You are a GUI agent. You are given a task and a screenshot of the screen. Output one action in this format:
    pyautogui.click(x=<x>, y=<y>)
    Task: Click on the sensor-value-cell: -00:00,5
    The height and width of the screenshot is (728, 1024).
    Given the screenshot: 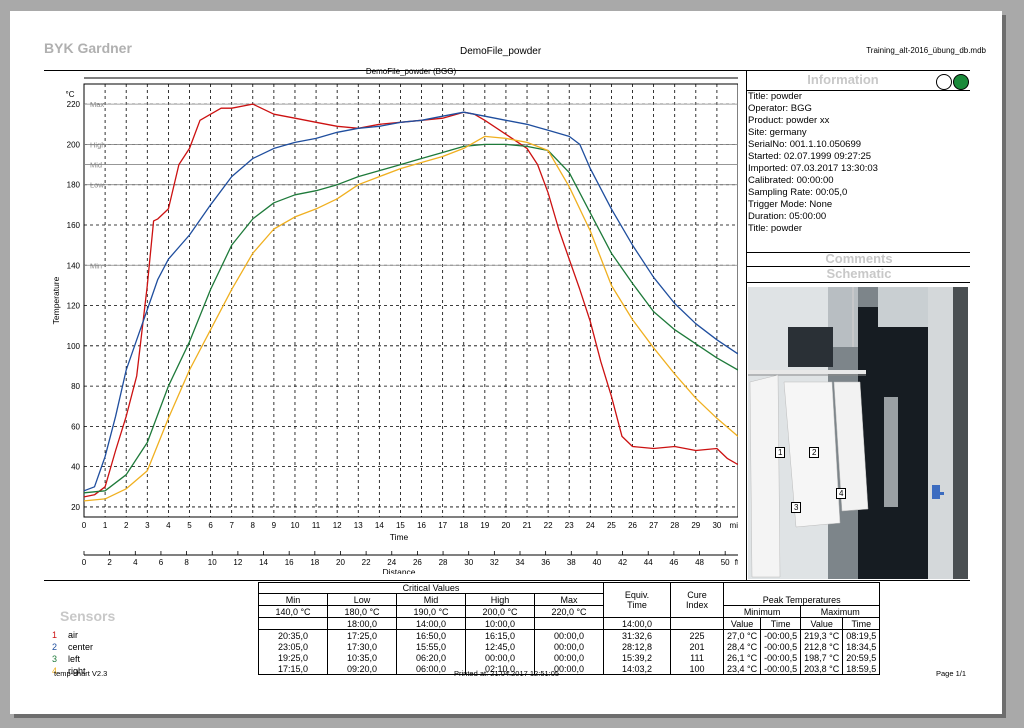 What is the action you would take?
    pyautogui.click(x=781, y=635)
    